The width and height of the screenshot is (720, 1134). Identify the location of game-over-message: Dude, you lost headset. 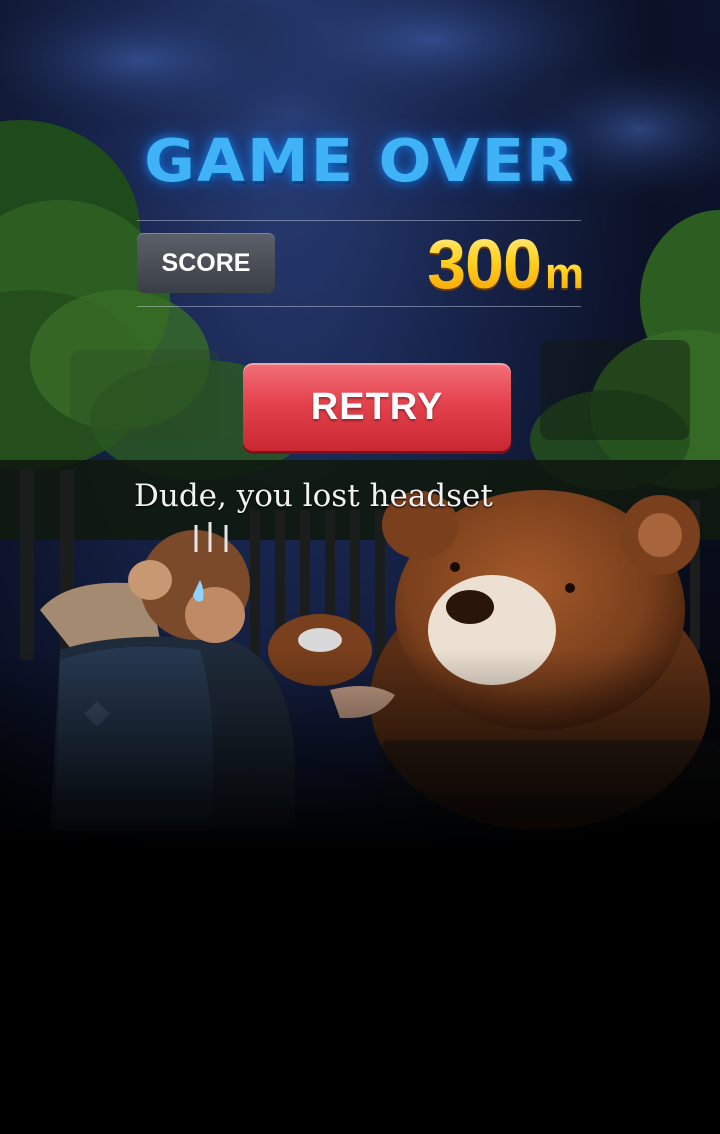
(313, 496).